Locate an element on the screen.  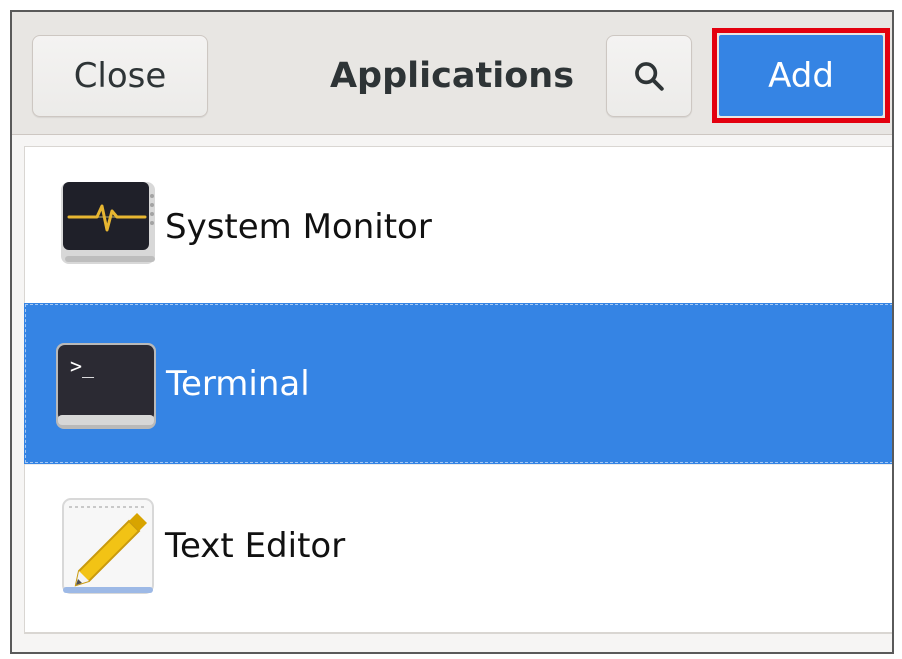
add-button: Add is located at coordinates (801, 75).